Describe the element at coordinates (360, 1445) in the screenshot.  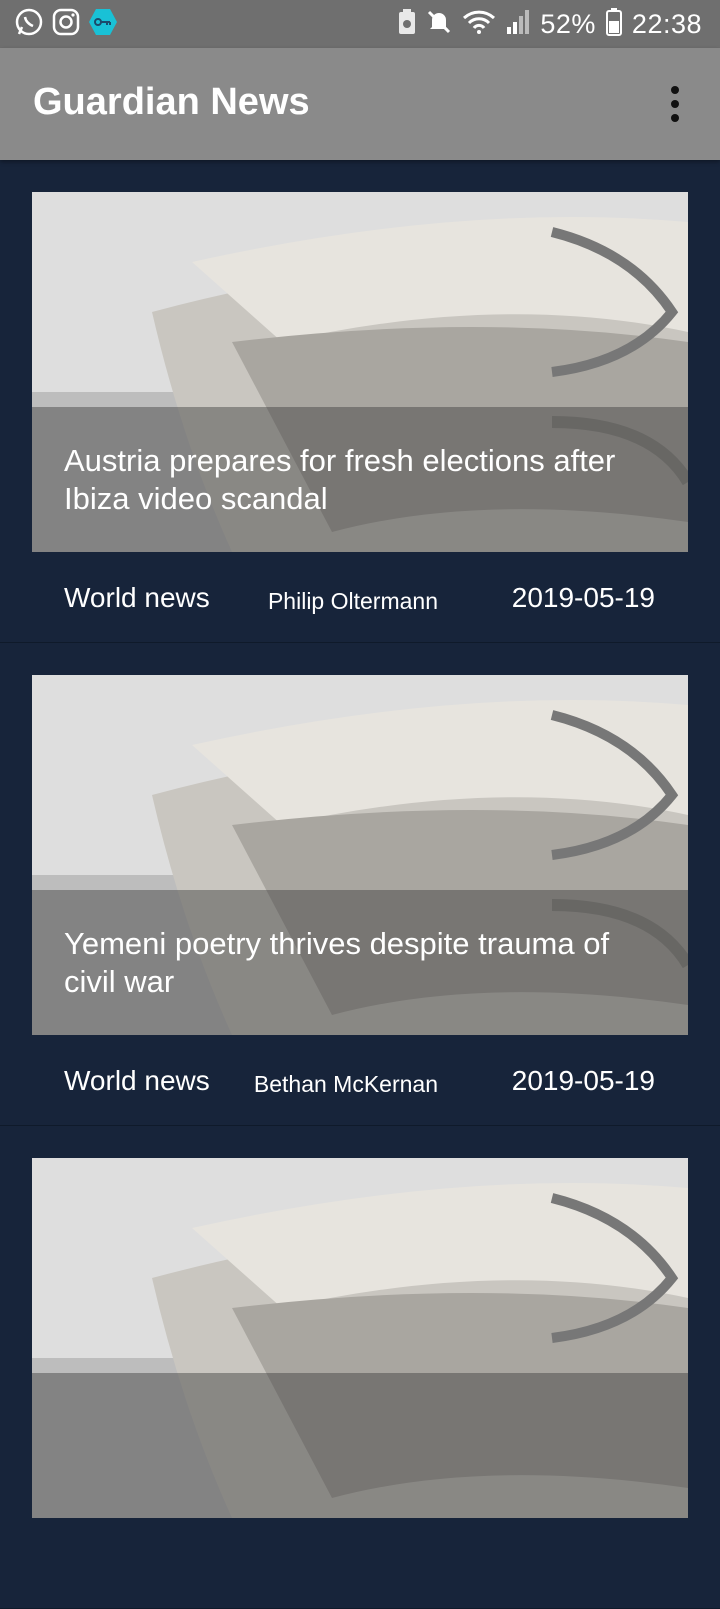
I see `headline-overlay` at that location.